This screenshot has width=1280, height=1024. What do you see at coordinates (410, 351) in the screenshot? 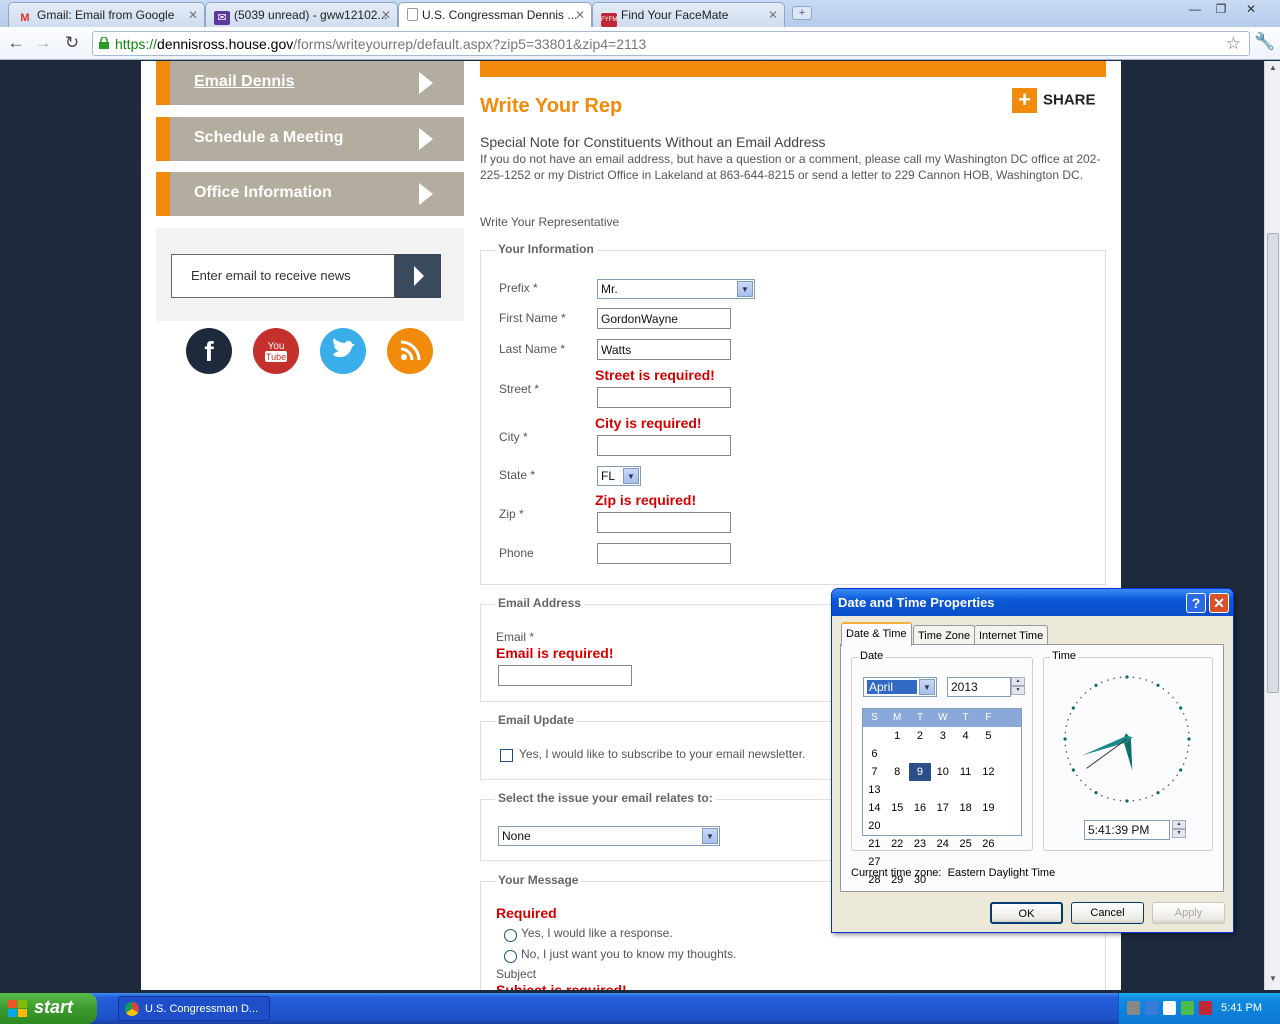
I see `rss-icon` at bounding box center [410, 351].